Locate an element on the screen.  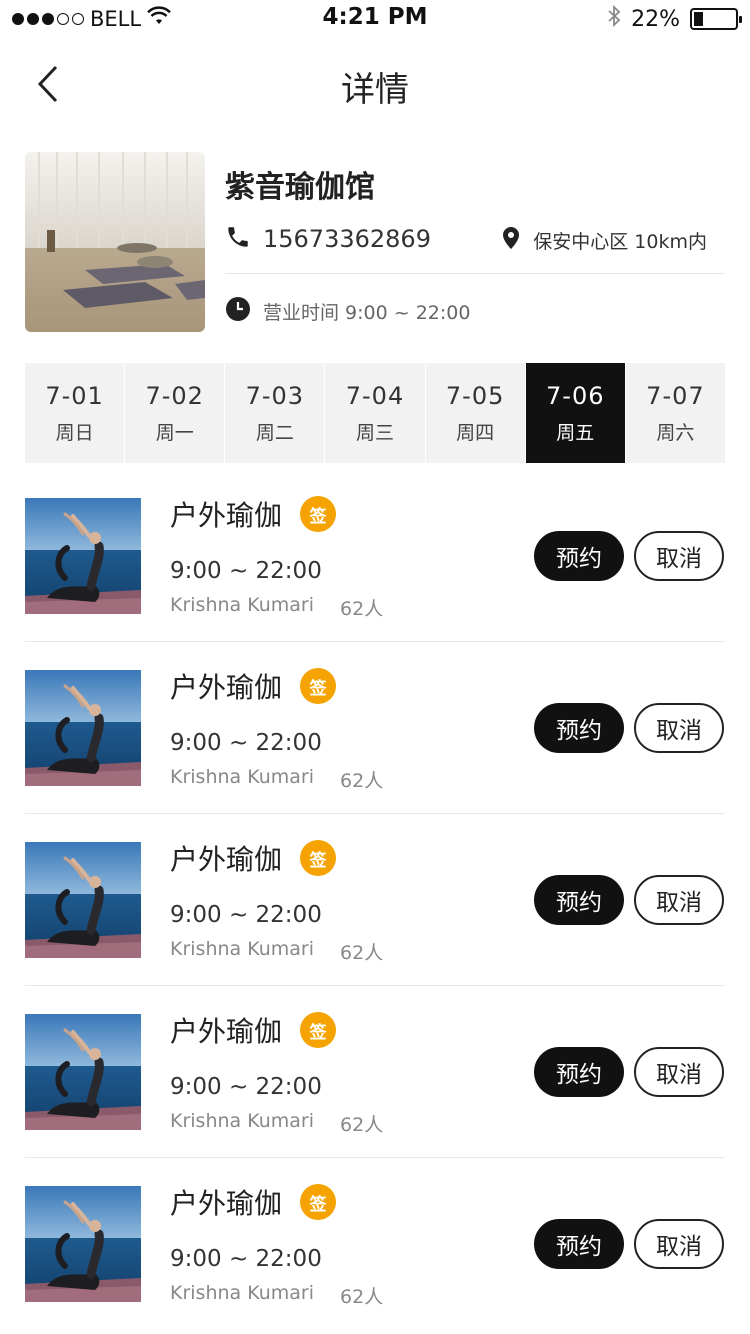
weekday-label: 周一 is located at coordinates (174, 432).